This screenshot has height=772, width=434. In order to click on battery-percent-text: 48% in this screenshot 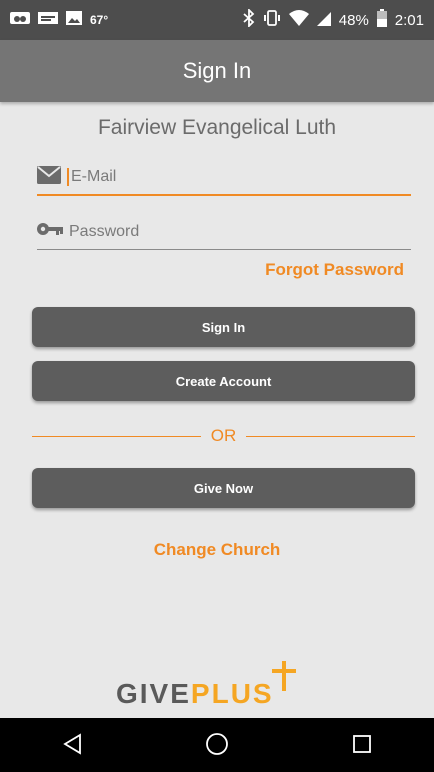, I will do `click(353, 20)`.